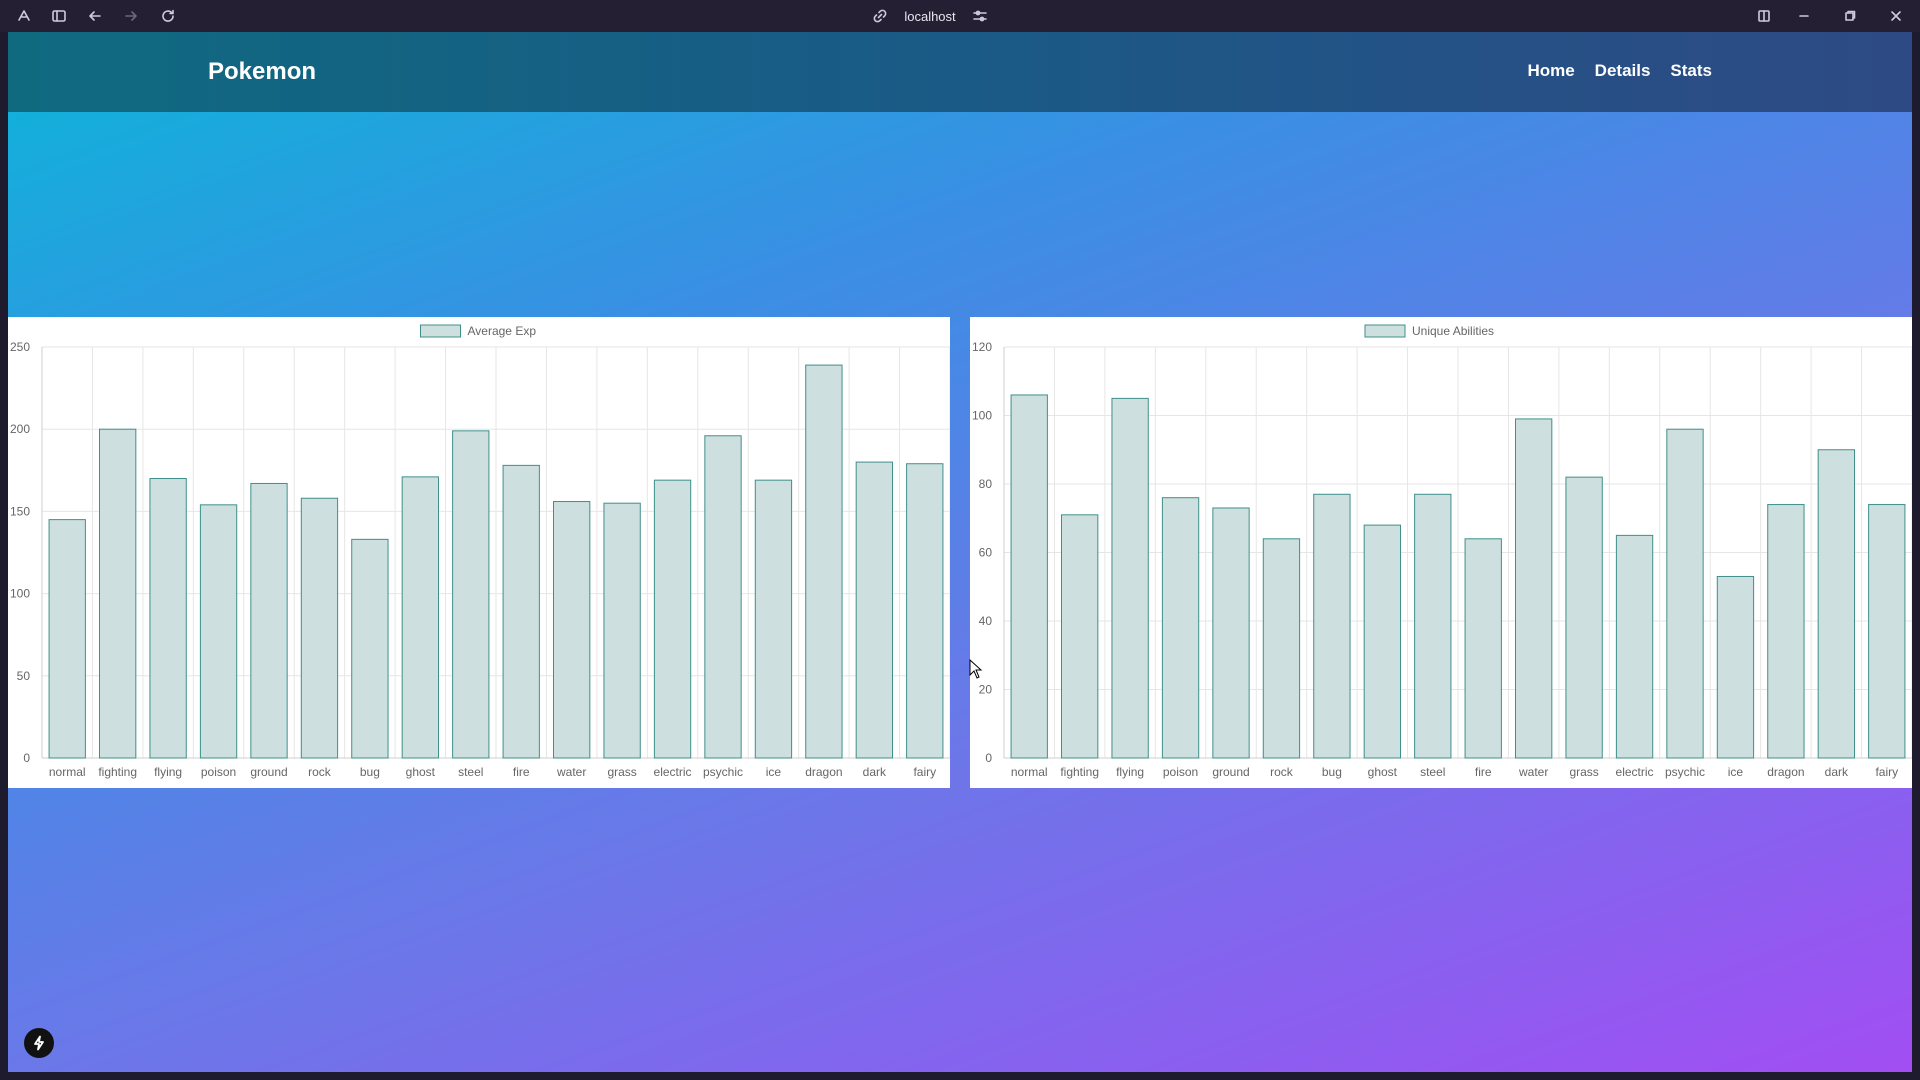 Image resolution: width=1920 pixels, height=1080 pixels. I want to click on forward-icon, so click(131, 16).